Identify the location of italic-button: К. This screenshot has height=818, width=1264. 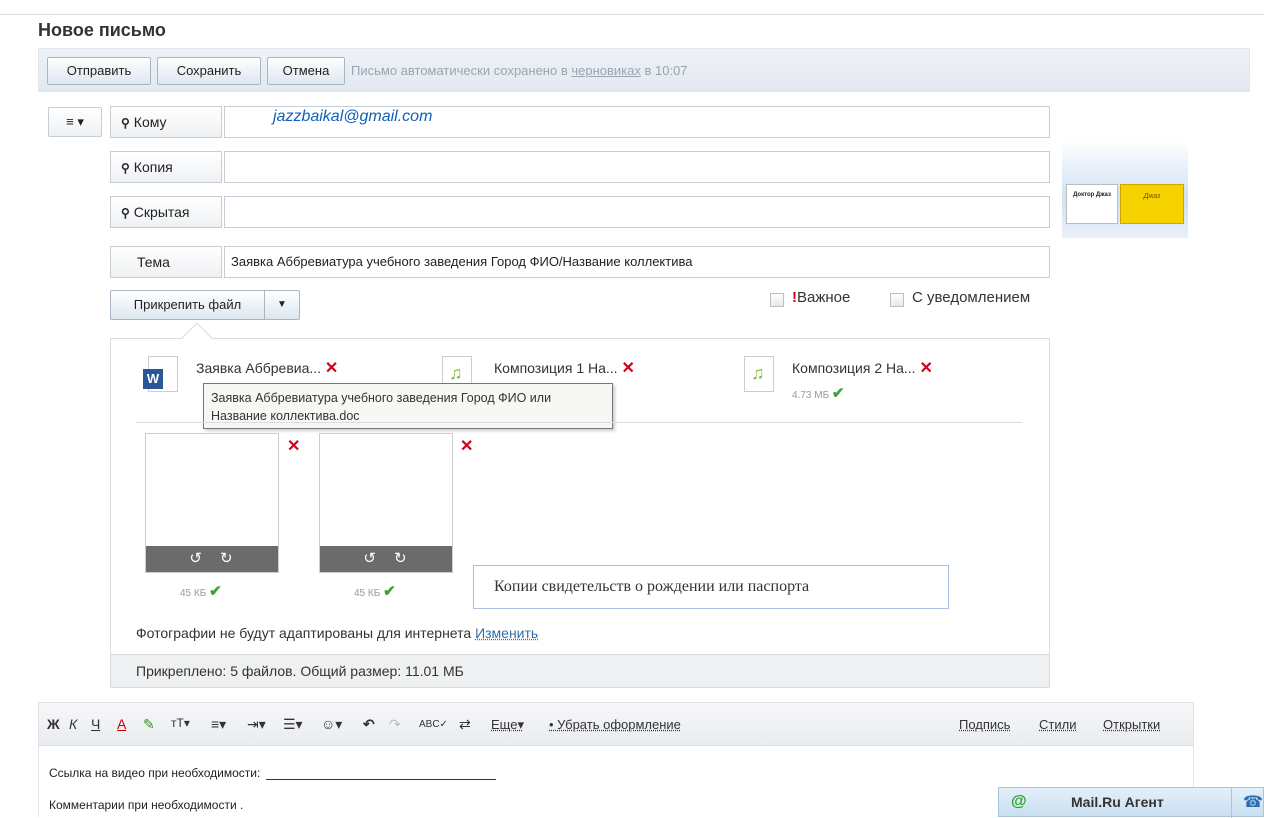
(73, 724).